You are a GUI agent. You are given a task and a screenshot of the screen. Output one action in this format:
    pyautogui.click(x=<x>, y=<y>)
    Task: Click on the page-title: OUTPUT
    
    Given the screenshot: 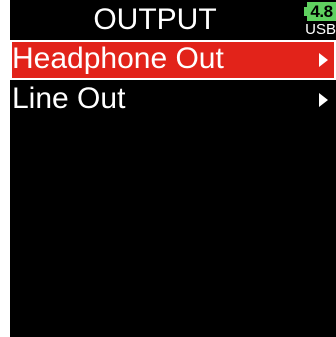 What is the action you would take?
    pyautogui.click(x=155, y=19)
    